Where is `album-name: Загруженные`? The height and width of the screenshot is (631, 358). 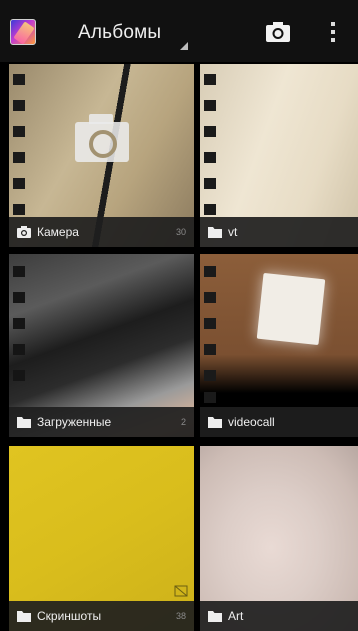 album-name: Загруженные is located at coordinates (74, 422).